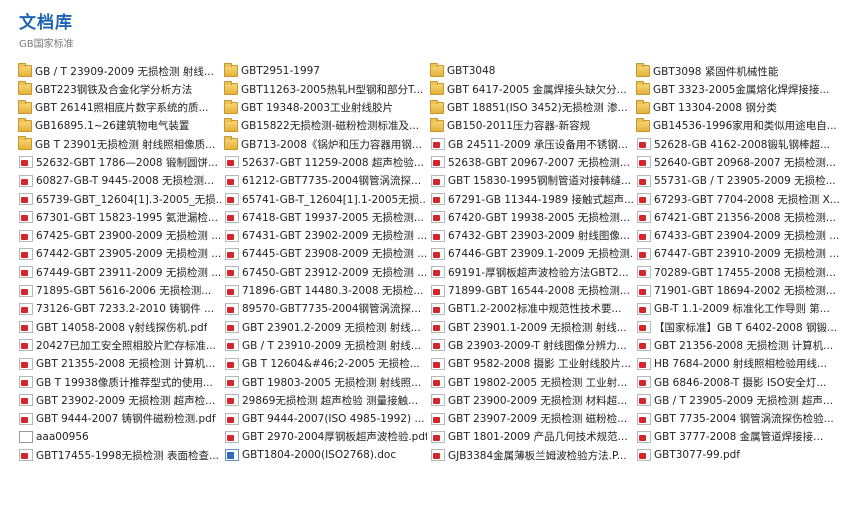  I want to click on file-item: GBT3048, so click(531, 71).